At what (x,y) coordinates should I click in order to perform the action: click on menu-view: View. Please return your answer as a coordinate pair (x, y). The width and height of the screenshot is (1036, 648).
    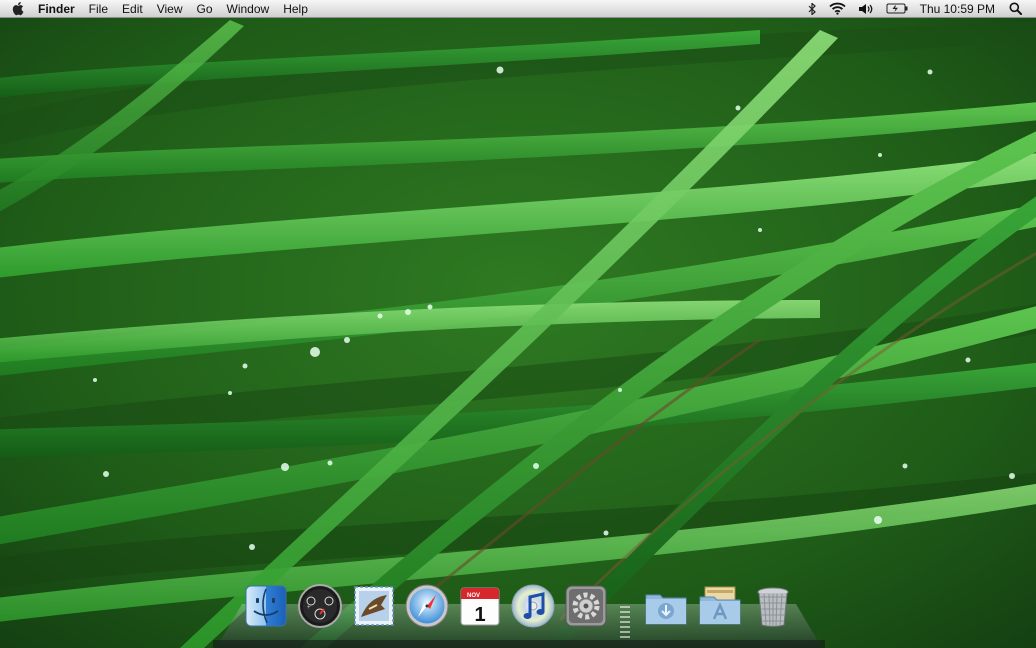
    Looking at the image, I should click on (170, 9).